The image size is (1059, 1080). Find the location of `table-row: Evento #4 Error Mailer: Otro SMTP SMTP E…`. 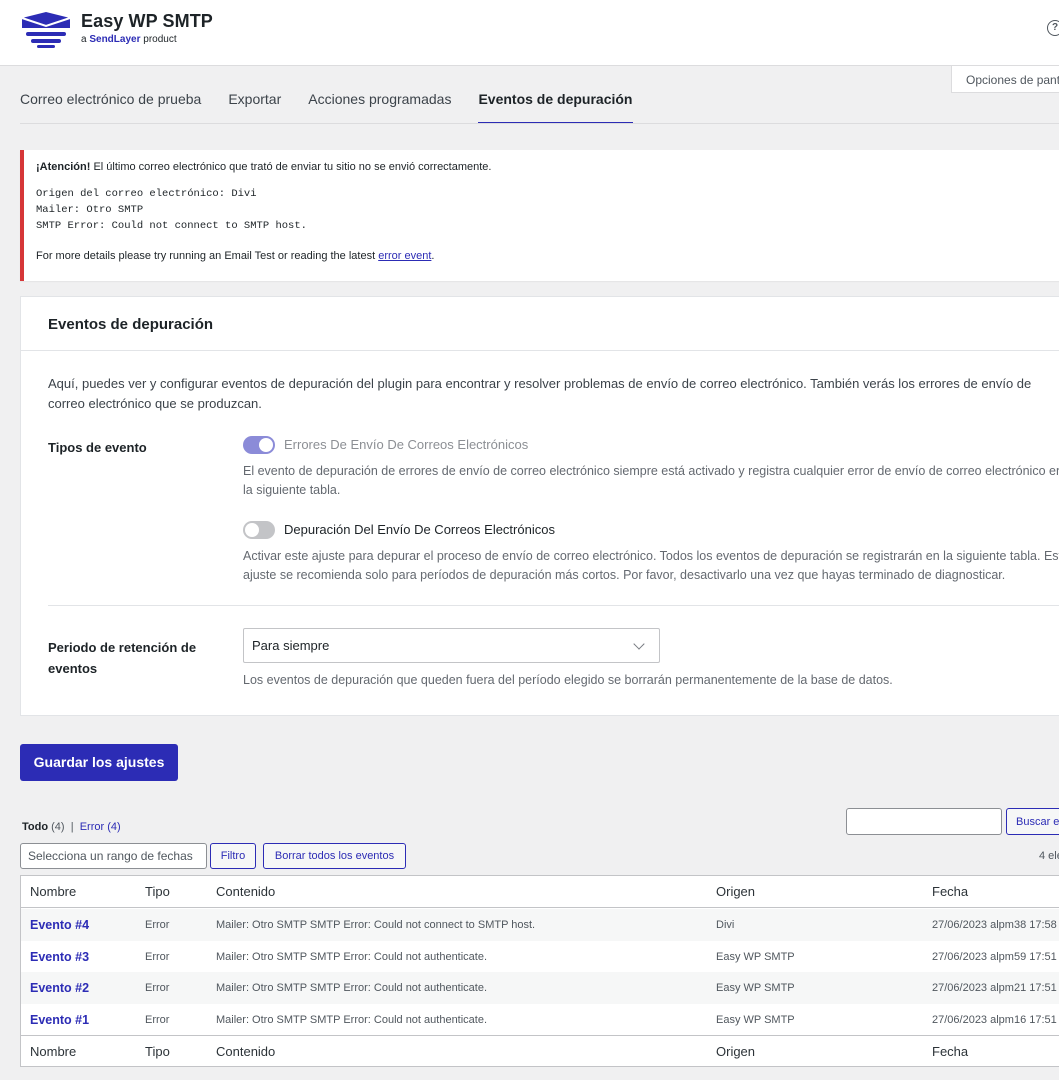

table-row: Evento #4 Error Mailer: Otro SMTP SMTP E… is located at coordinates (540, 925).